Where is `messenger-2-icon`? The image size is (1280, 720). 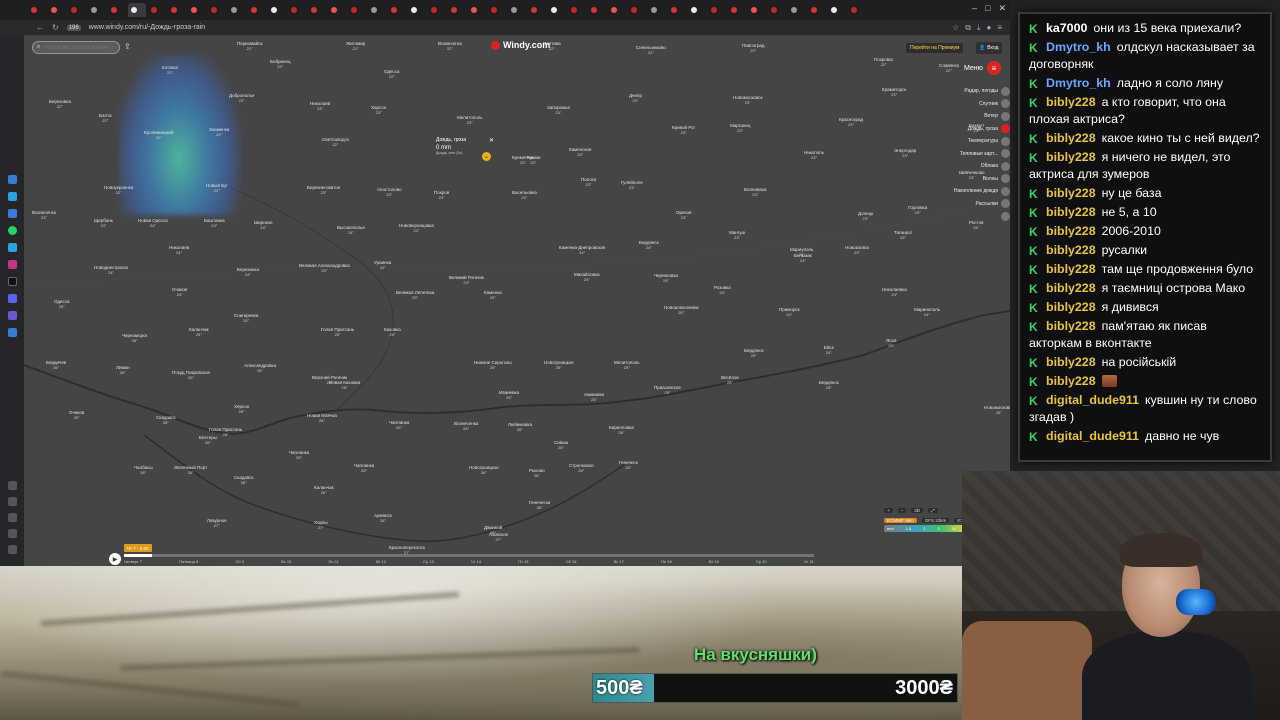
messenger-2-icon is located at coordinates (12, 247).